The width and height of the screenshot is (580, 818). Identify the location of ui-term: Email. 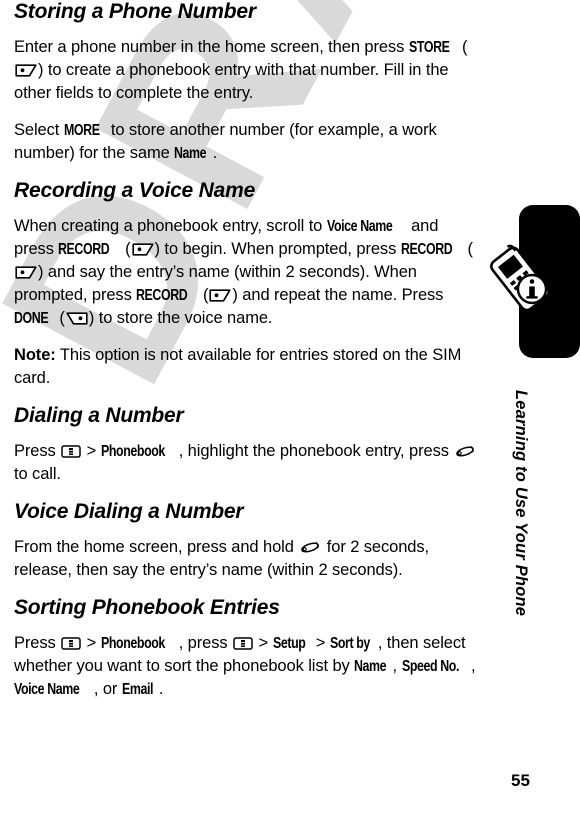
(137, 689).